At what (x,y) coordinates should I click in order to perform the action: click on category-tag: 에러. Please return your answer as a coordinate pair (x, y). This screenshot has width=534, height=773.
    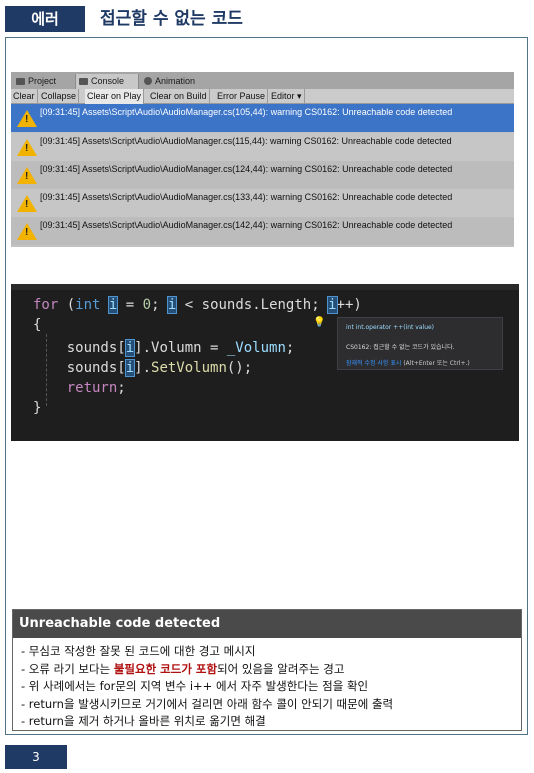
    Looking at the image, I should click on (45, 19).